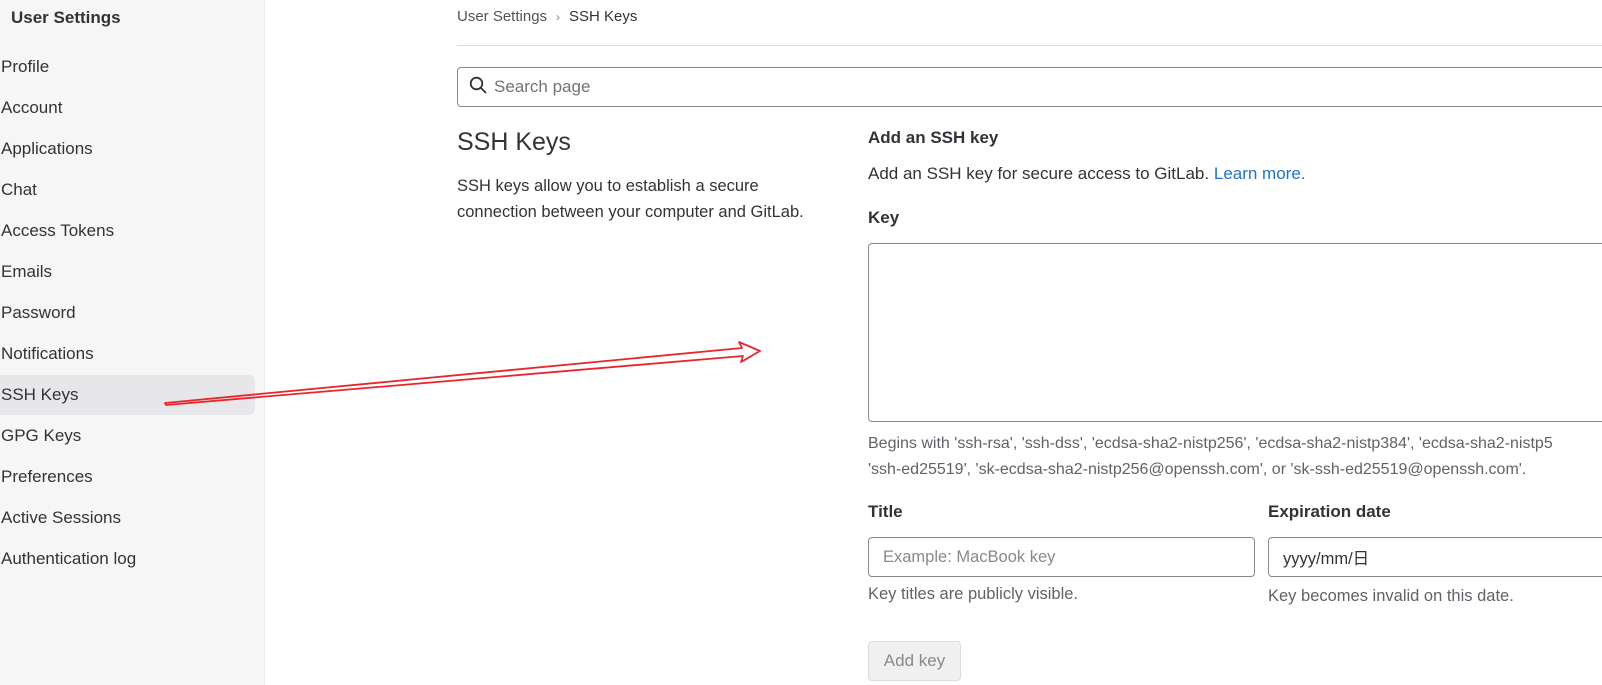 The image size is (1602, 685). I want to click on search-icon, so click(478, 87).